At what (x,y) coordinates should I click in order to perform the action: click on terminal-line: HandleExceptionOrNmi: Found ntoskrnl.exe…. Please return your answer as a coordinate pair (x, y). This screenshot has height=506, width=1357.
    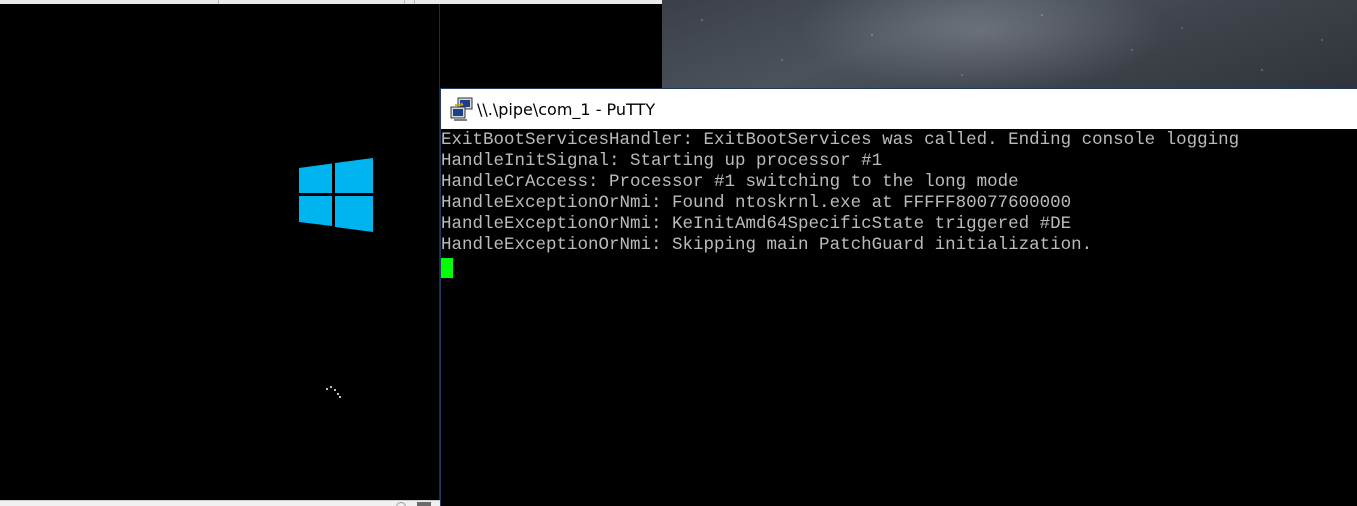
    Looking at the image, I should click on (756, 203).